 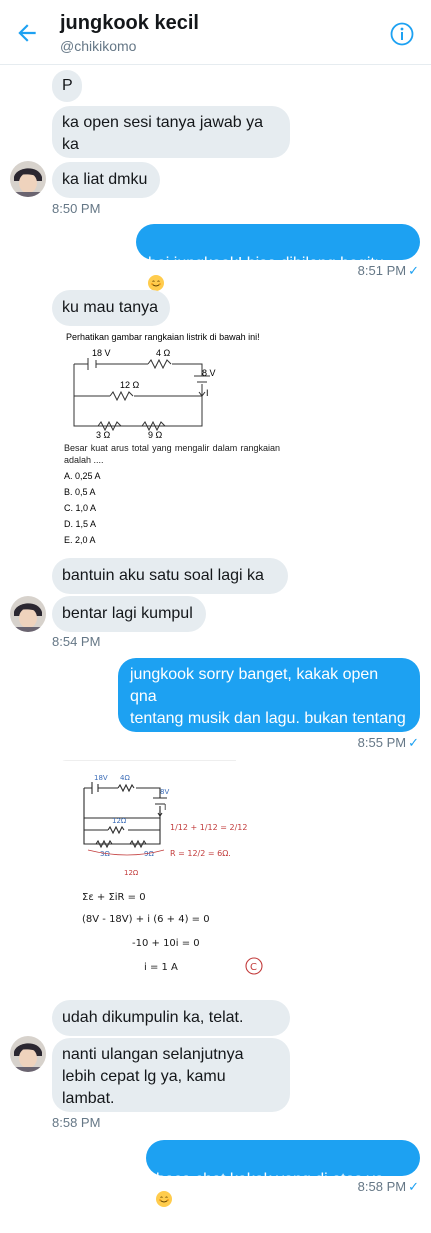 I want to click on label-current: I, so click(x=207, y=393).